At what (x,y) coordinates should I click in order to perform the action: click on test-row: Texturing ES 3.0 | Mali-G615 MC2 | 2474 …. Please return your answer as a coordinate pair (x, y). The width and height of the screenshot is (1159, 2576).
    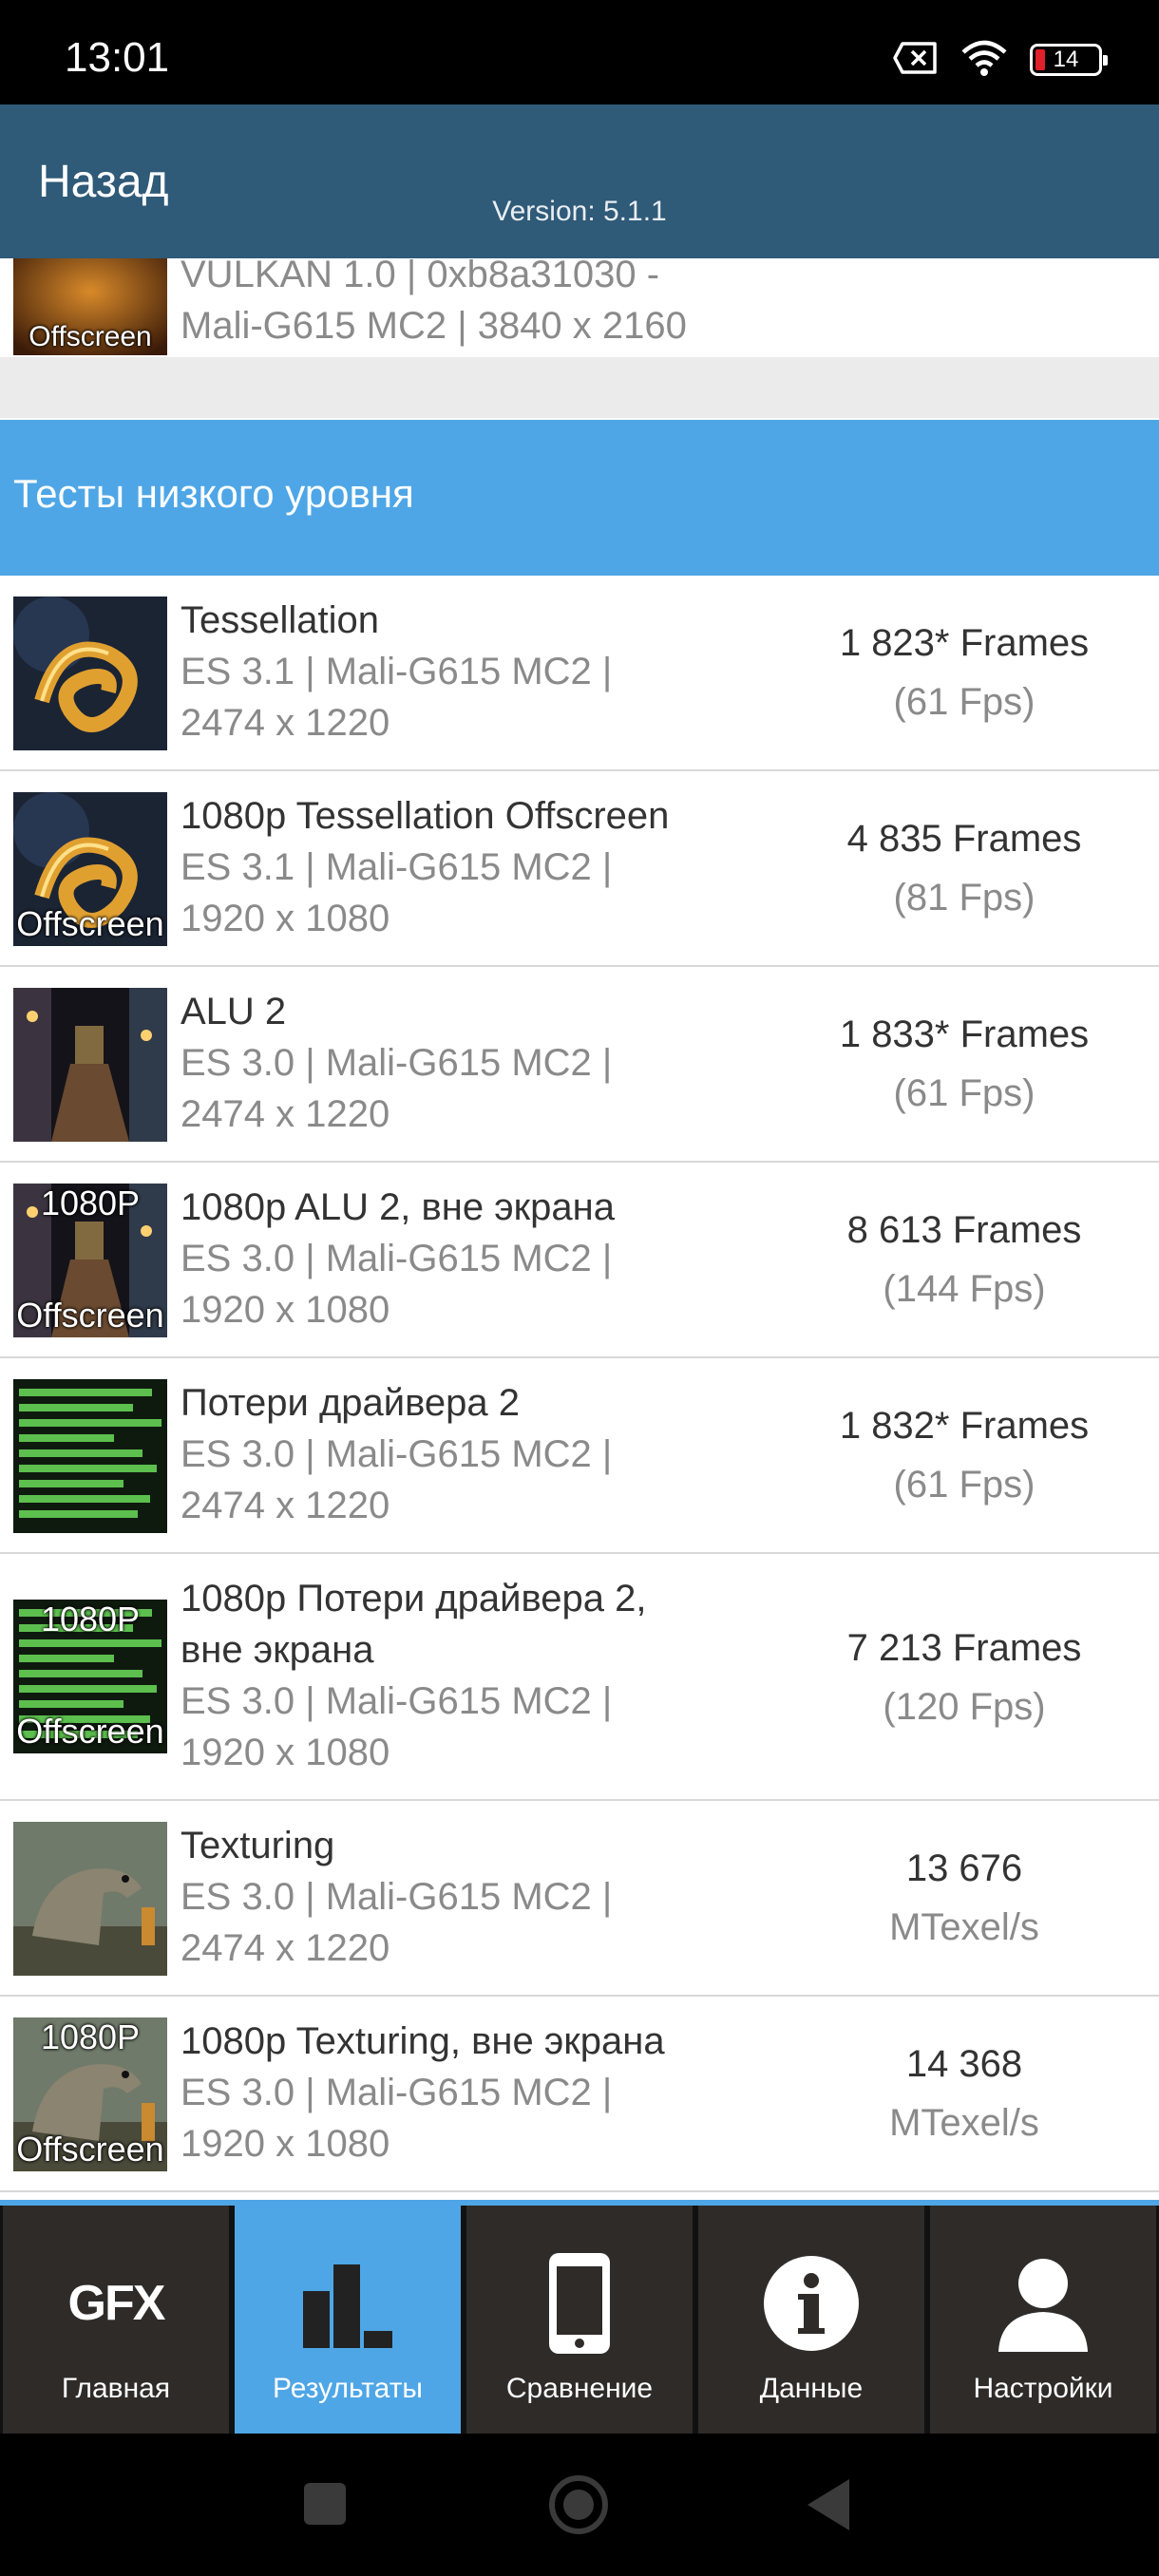
    Looking at the image, I should click on (579, 1899).